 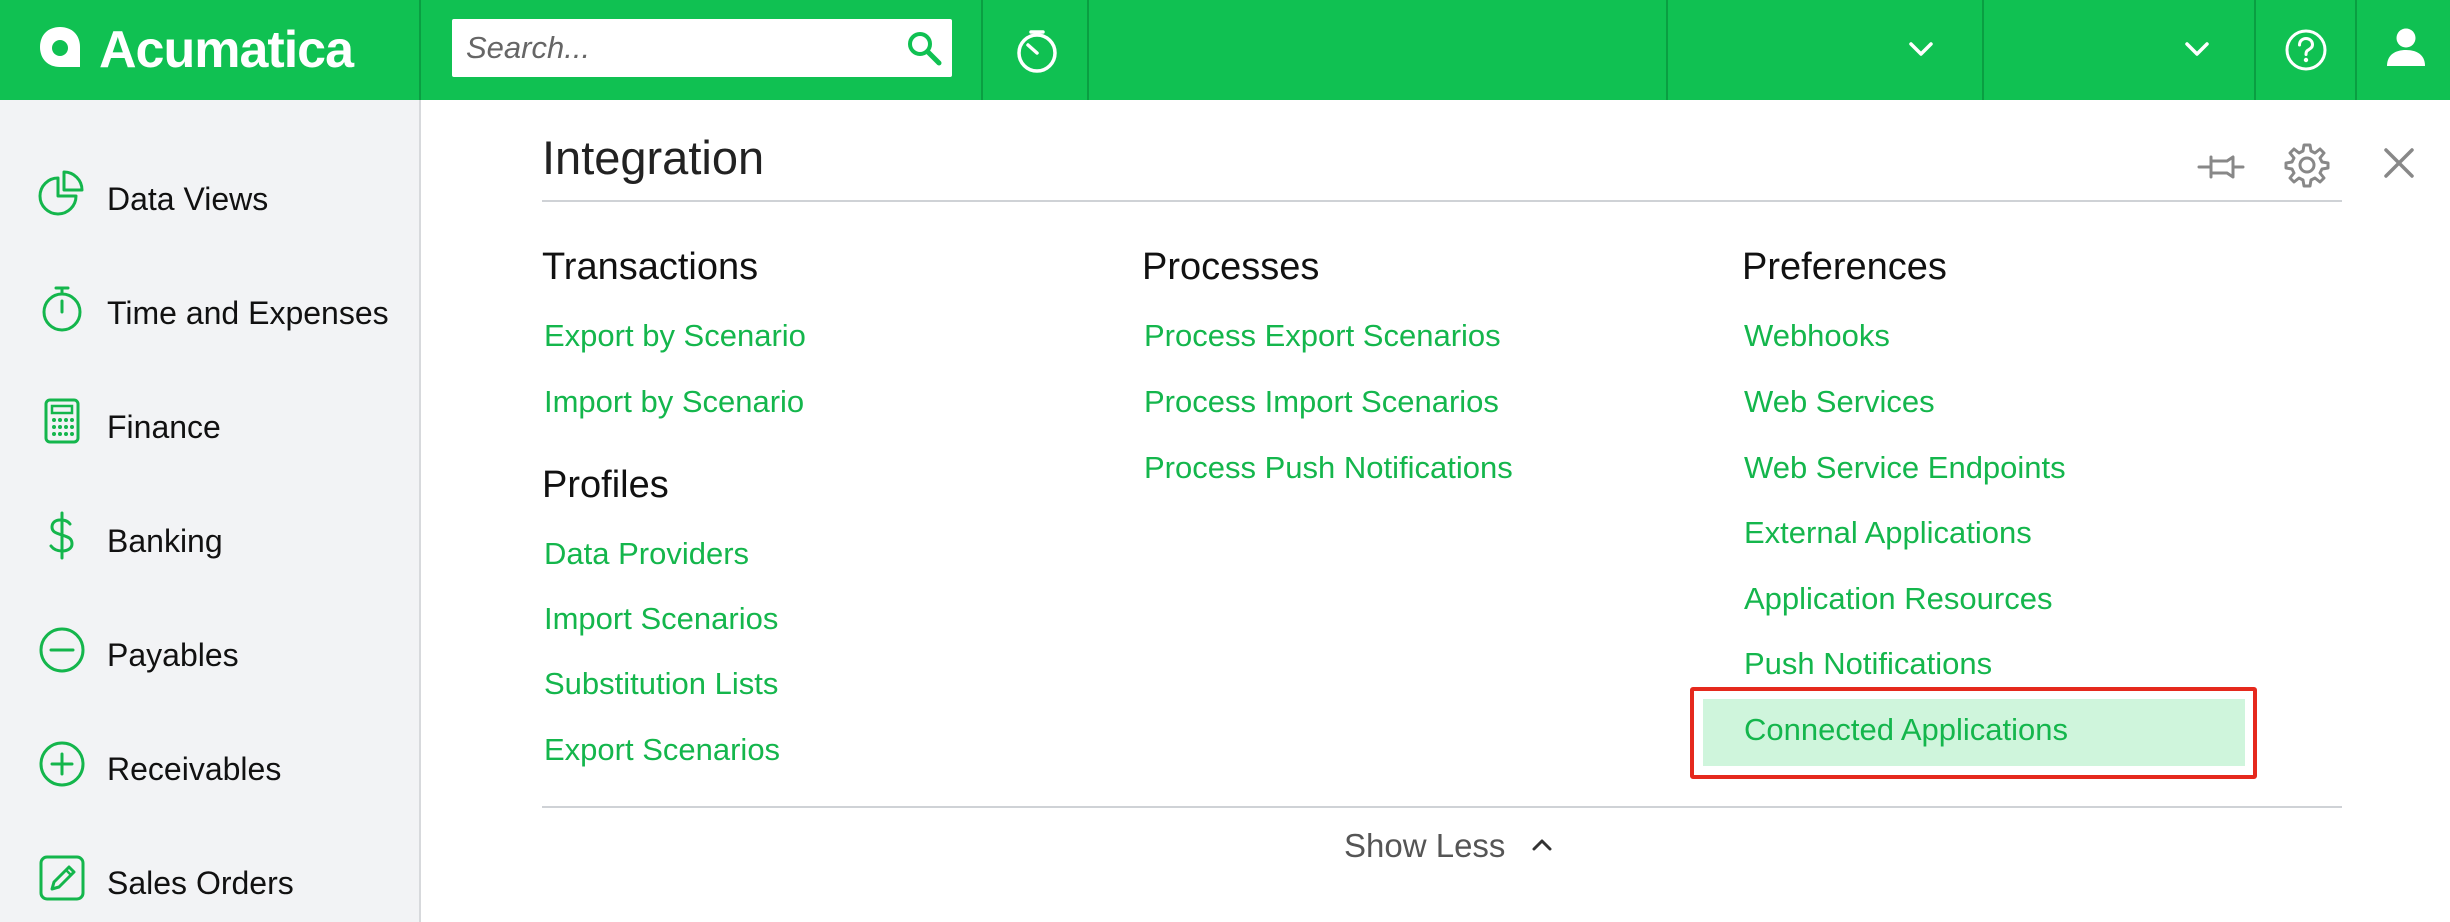 I want to click on sidebar-item-receivables: Receivables, so click(x=209, y=775).